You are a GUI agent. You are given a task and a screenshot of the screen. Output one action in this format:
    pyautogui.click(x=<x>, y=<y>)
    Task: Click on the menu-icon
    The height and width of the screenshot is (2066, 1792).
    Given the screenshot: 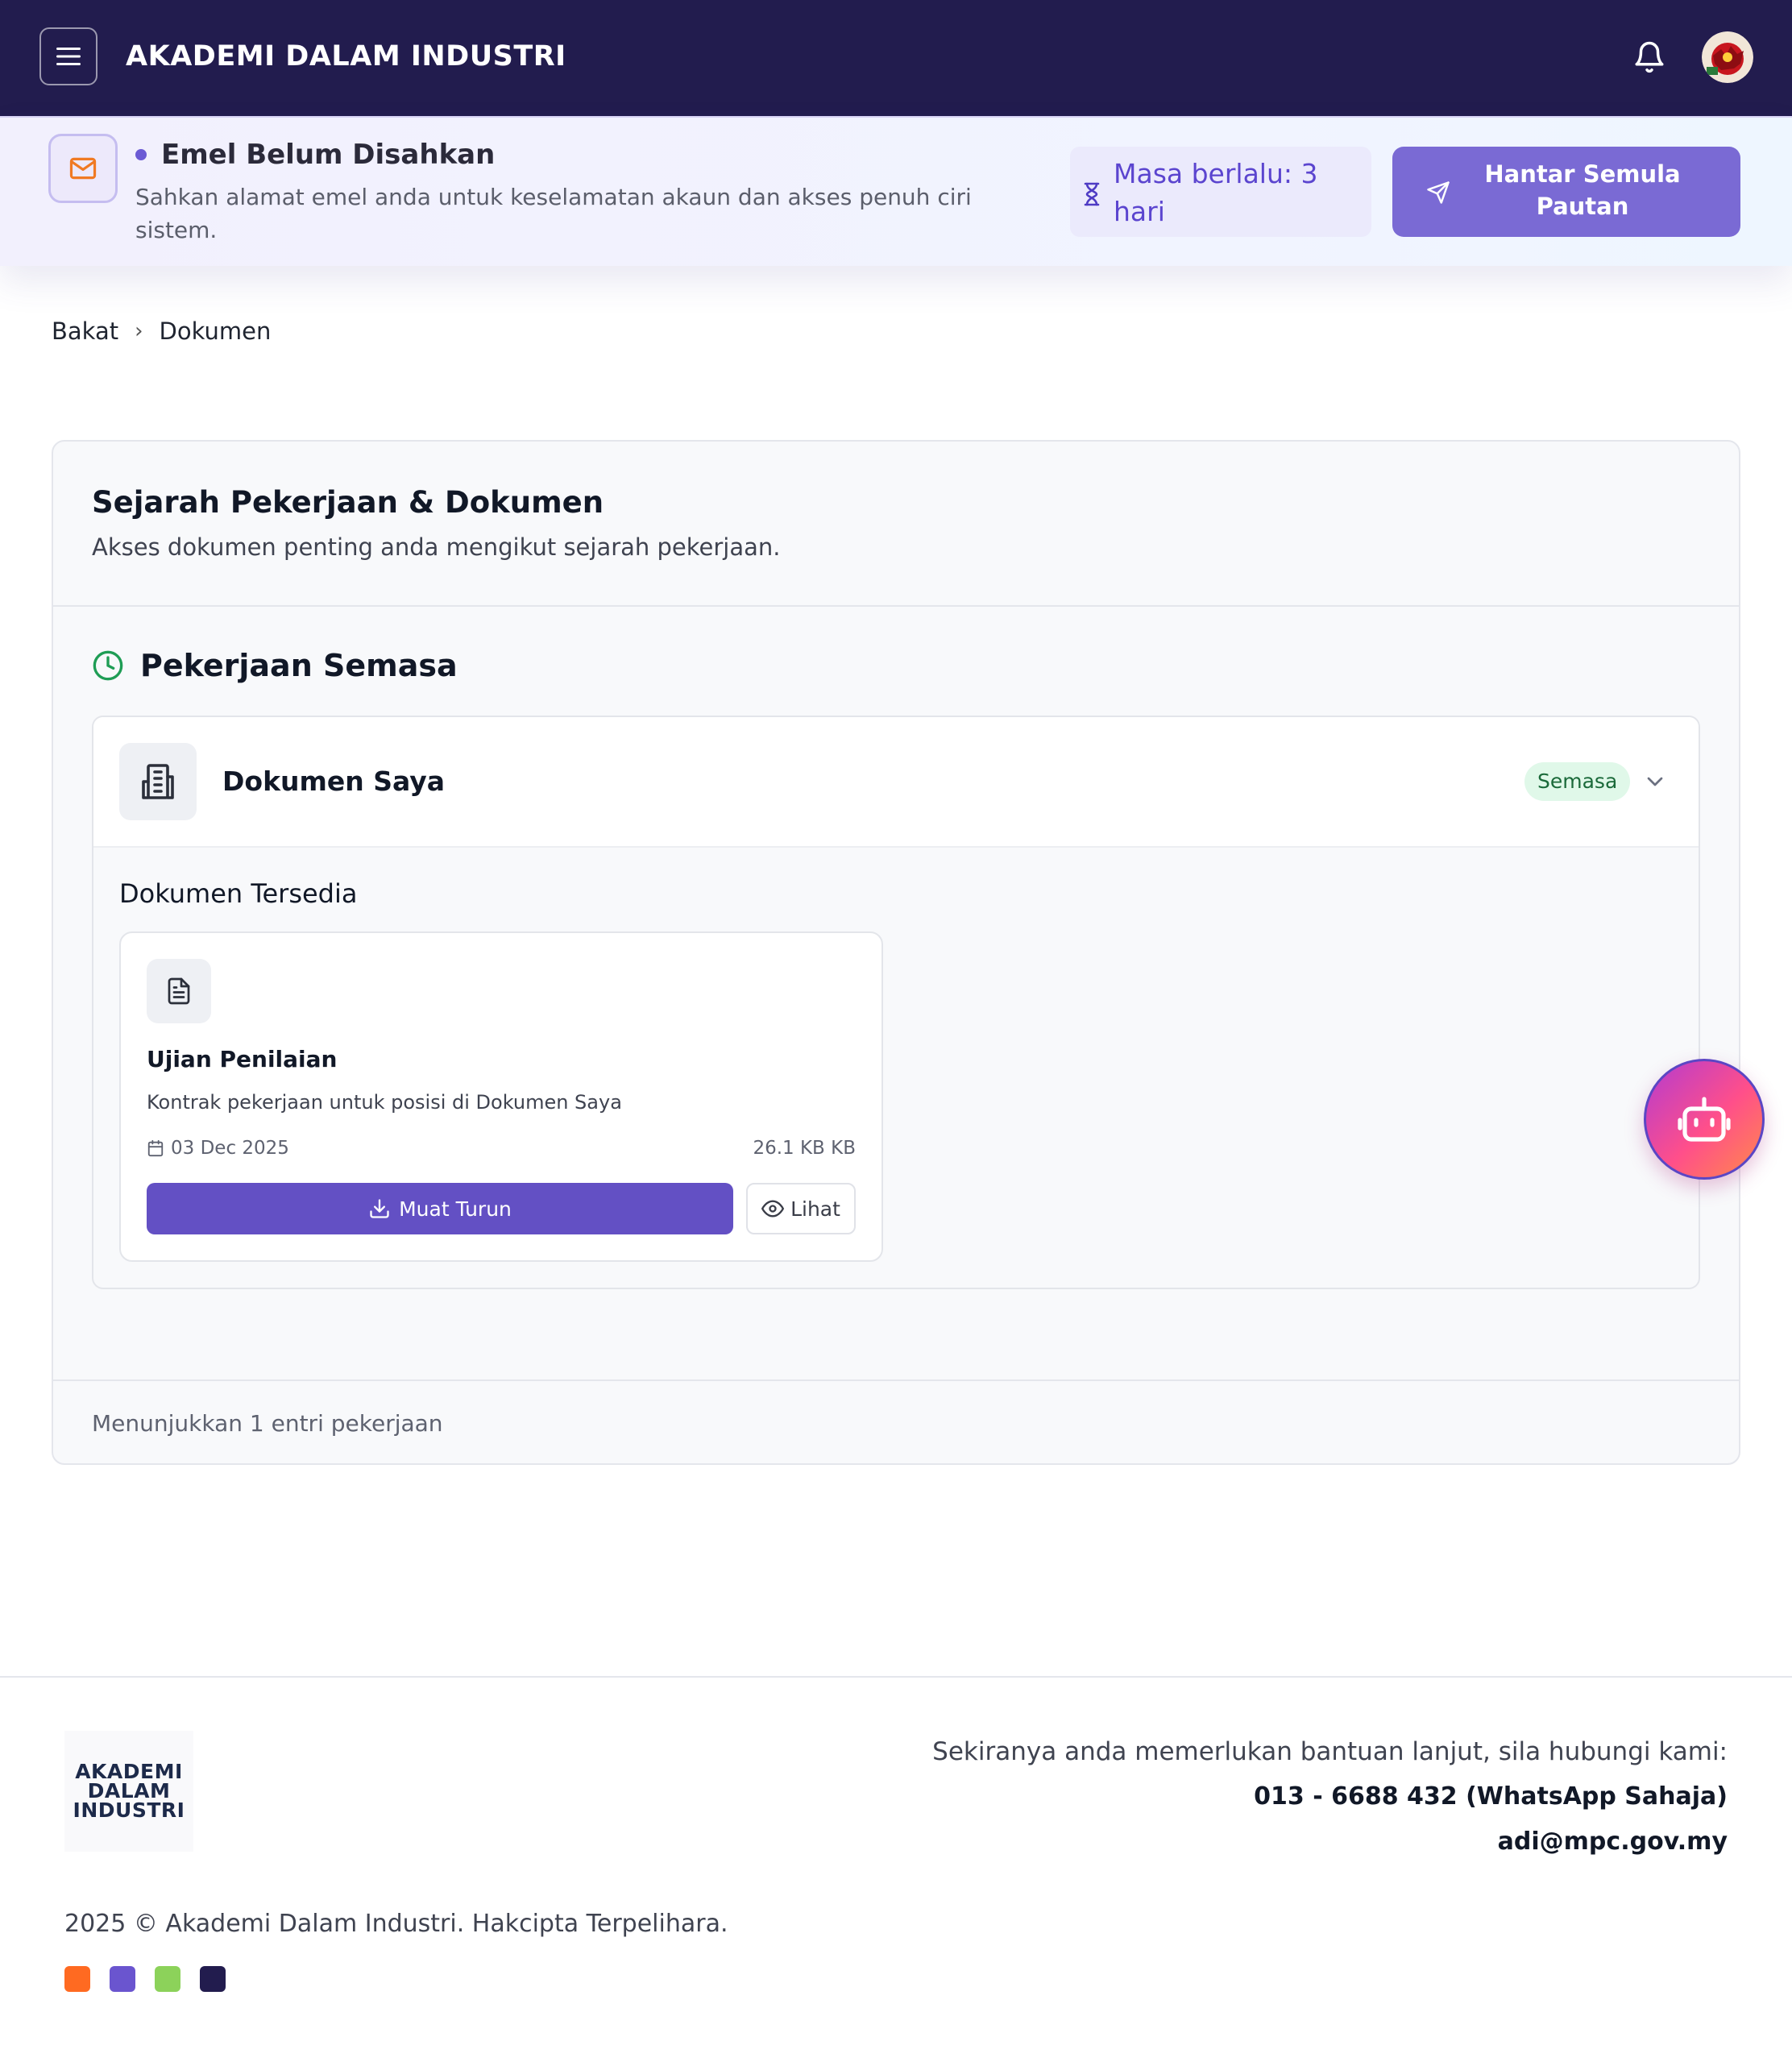 What is the action you would take?
    pyautogui.click(x=68, y=56)
    